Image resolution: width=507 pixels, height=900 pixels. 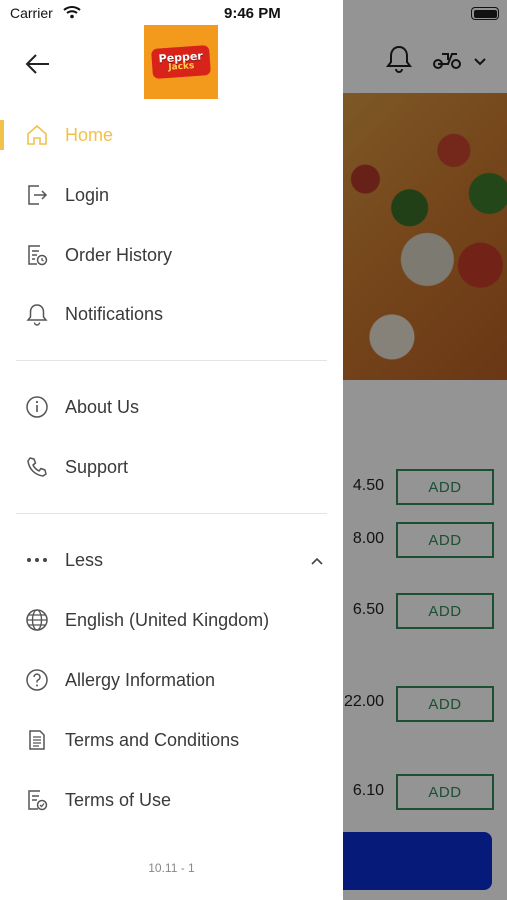 What do you see at coordinates (37, 195) in the screenshot?
I see `login-icon` at bounding box center [37, 195].